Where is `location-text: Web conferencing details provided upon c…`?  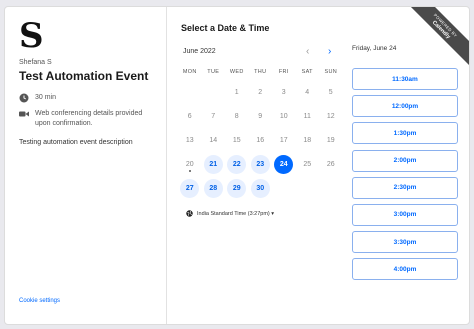
location-text: Web conferencing details provided upon c… is located at coordinates (89, 118).